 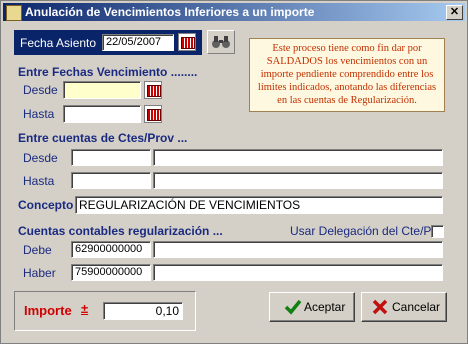 What do you see at coordinates (143, 311) in the screenshot?
I see `importe-input: 0,10` at bounding box center [143, 311].